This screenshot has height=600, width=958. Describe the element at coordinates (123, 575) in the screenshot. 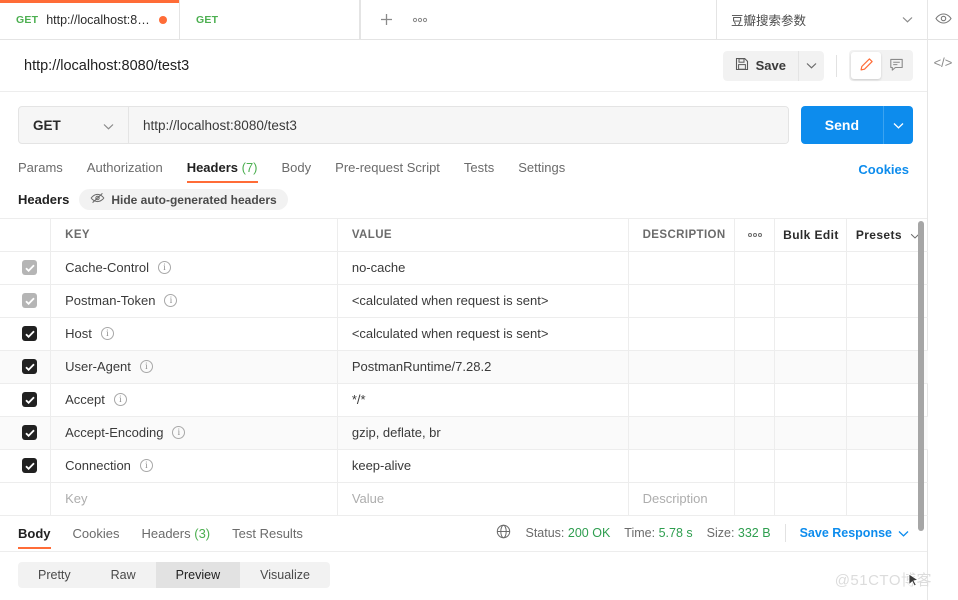

I see `format-raw-button: Raw` at that location.